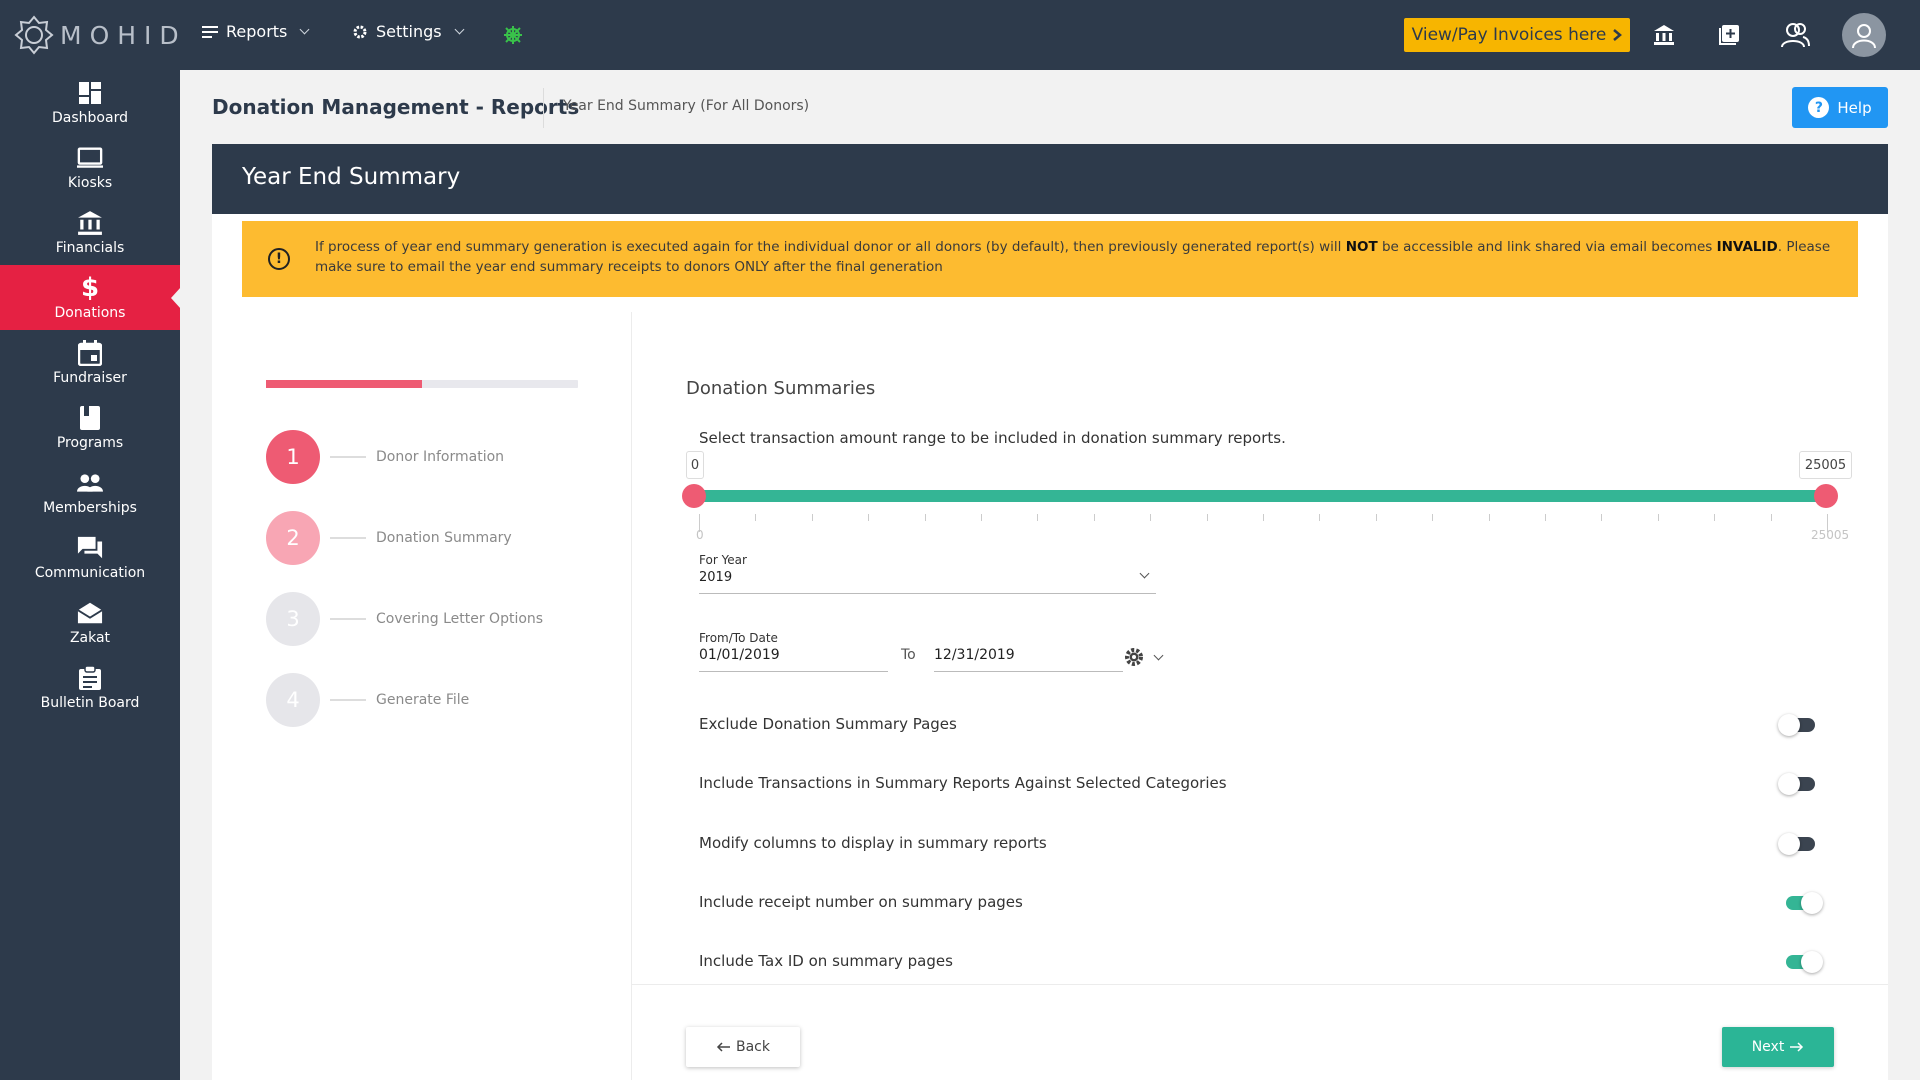  I want to click on chat-icon, so click(90, 548).